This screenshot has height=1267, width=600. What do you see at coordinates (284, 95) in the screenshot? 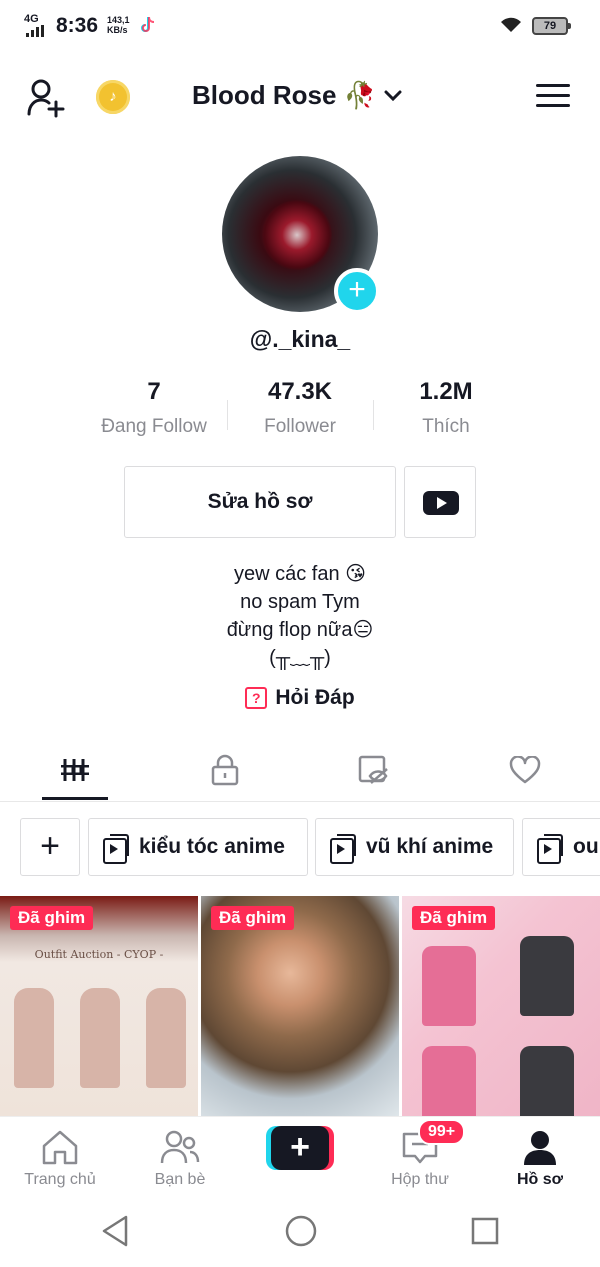
I see `account-title: Blood Rose 🥀` at bounding box center [284, 95].